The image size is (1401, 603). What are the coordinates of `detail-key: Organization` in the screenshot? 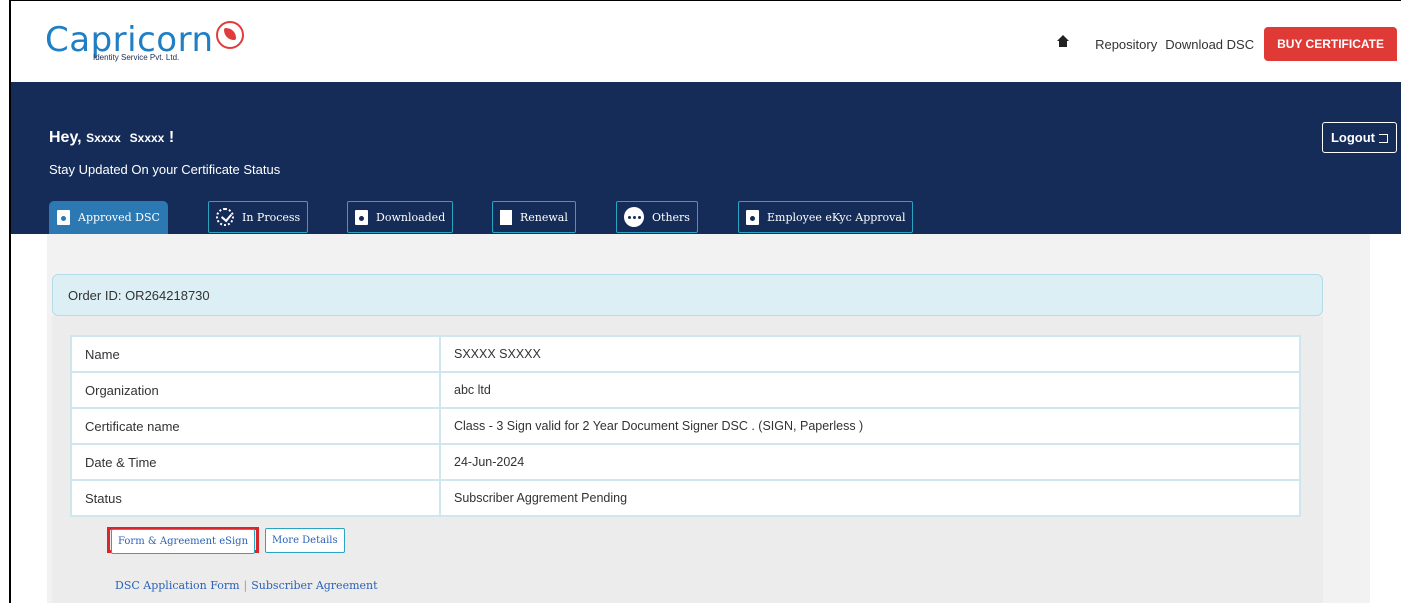 It's located at (255, 390).